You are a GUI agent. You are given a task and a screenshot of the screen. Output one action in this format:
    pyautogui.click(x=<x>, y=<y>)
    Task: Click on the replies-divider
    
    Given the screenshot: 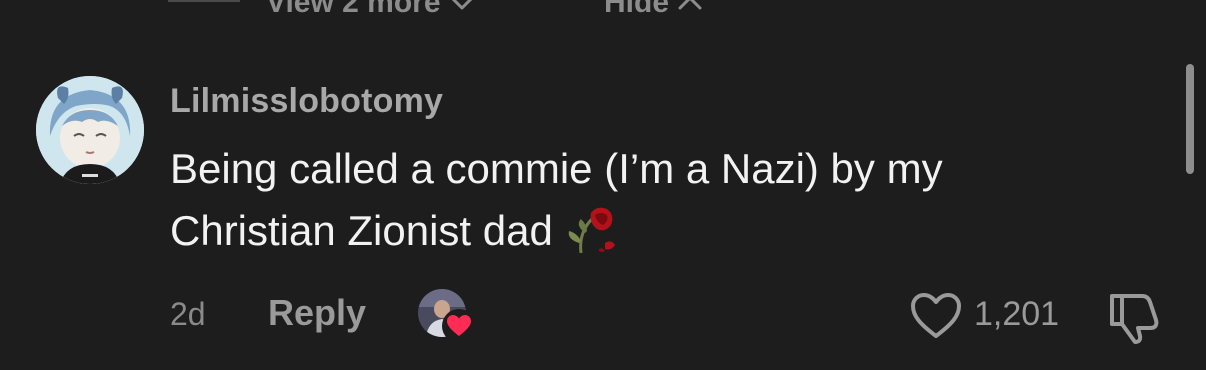 What is the action you would take?
    pyautogui.click(x=204, y=1)
    